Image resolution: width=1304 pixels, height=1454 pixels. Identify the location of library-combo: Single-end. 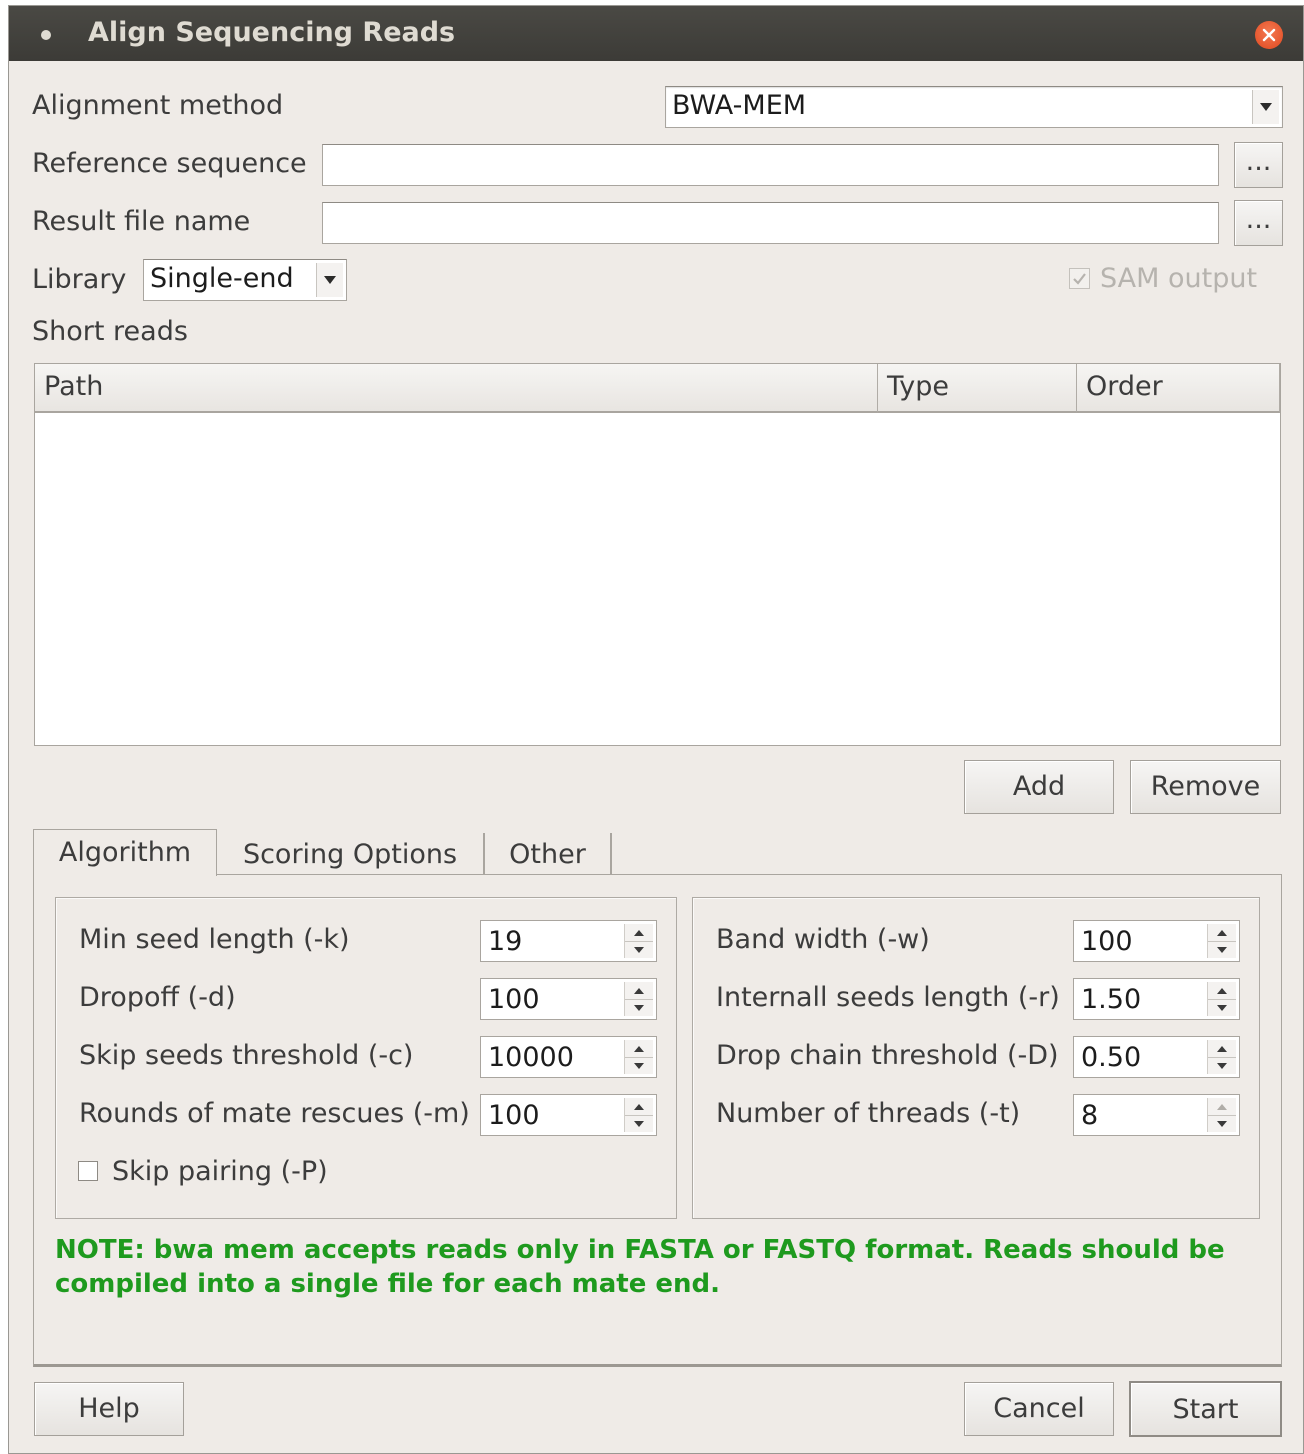
(245, 280).